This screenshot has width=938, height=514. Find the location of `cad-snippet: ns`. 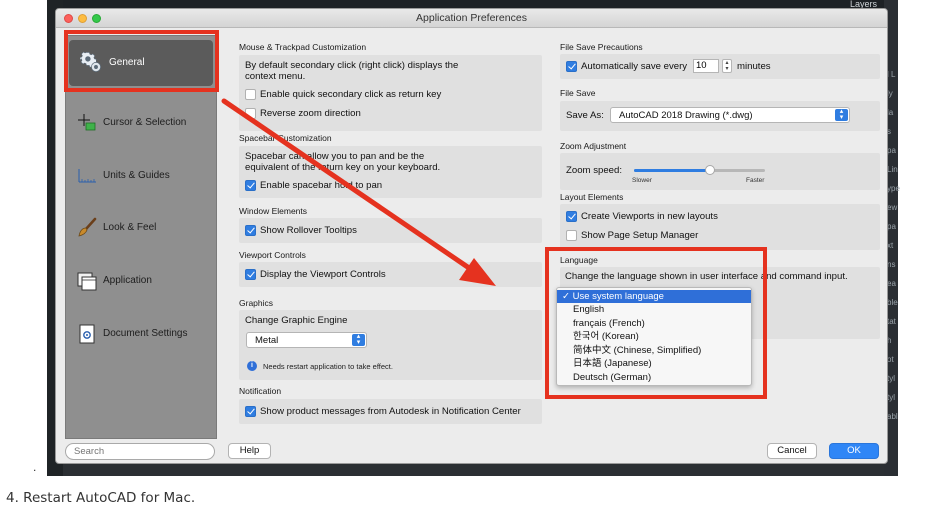

cad-snippet: ns is located at coordinates (891, 264).